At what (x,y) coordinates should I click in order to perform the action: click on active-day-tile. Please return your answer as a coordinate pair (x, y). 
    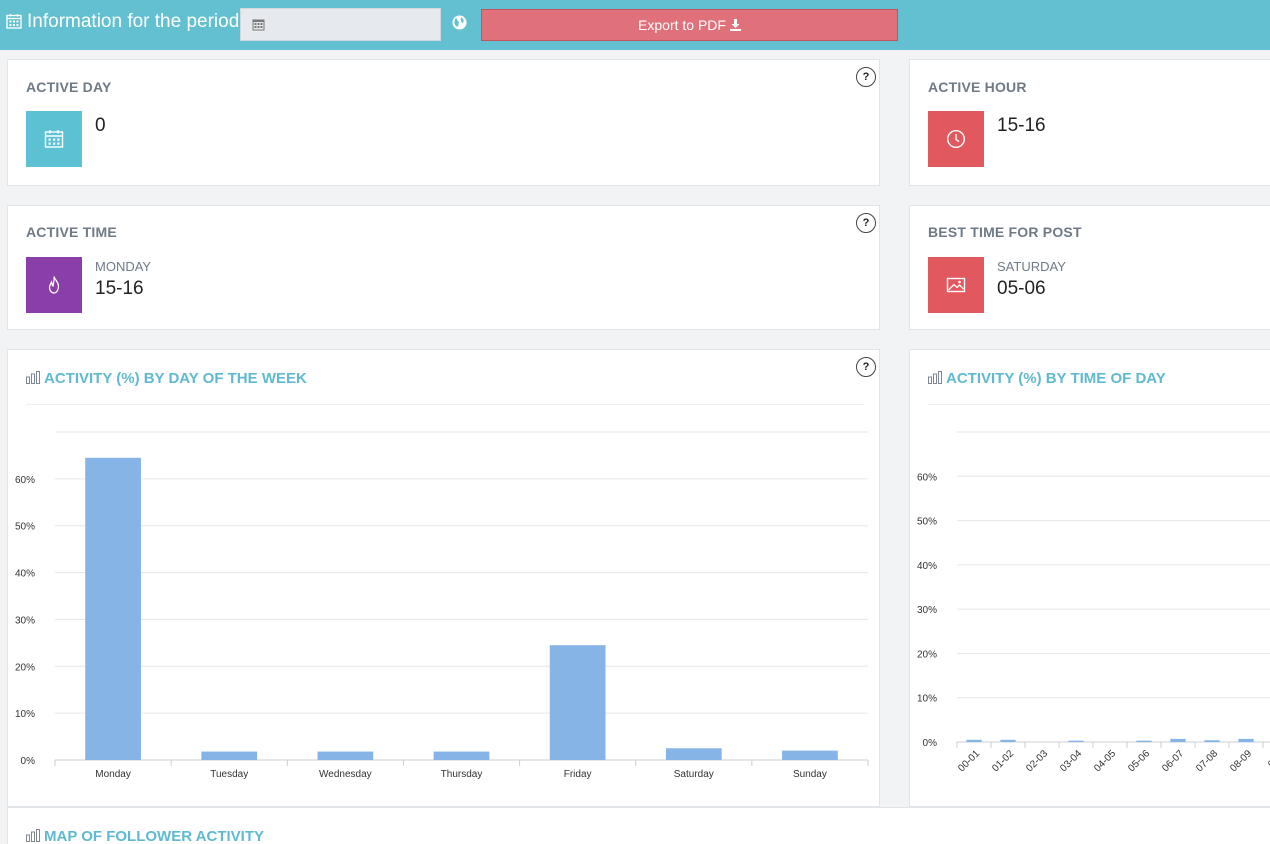
    Looking at the image, I should click on (54, 139).